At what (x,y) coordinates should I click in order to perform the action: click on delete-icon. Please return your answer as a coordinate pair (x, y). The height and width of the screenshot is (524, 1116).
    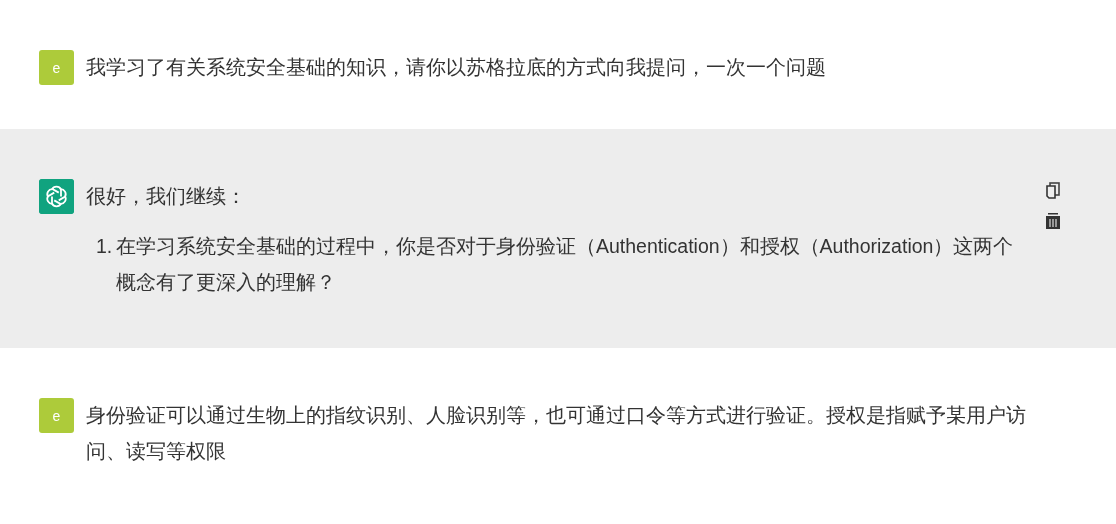
    Looking at the image, I should click on (1053, 221).